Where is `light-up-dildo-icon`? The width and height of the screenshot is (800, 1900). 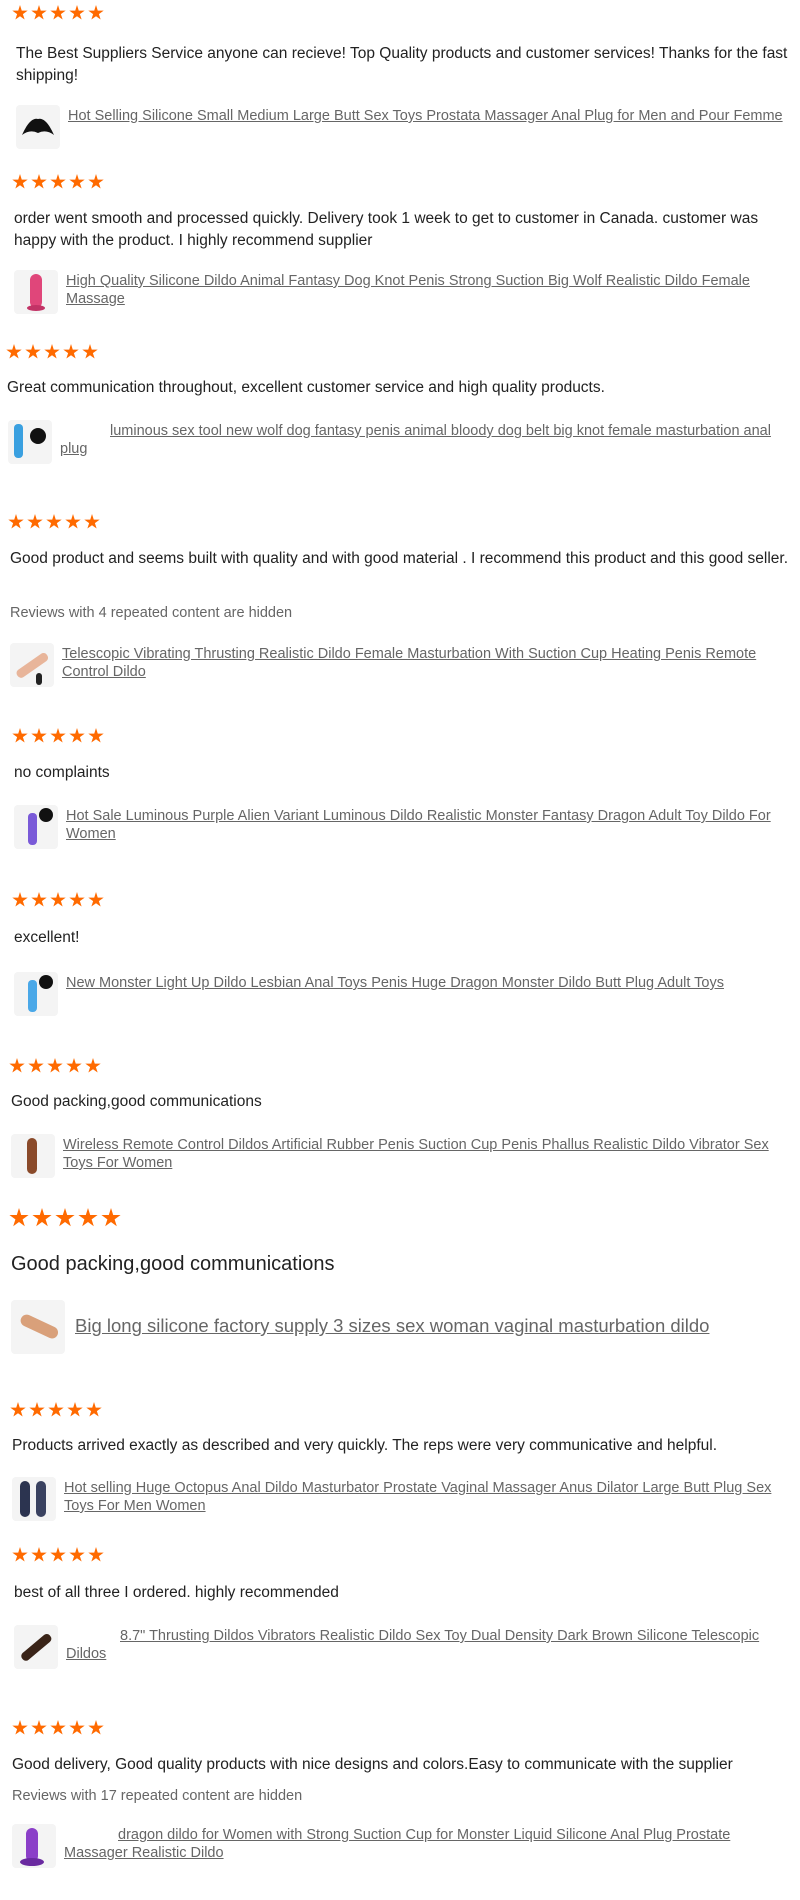 light-up-dildo-icon is located at coordinates (36, 994).